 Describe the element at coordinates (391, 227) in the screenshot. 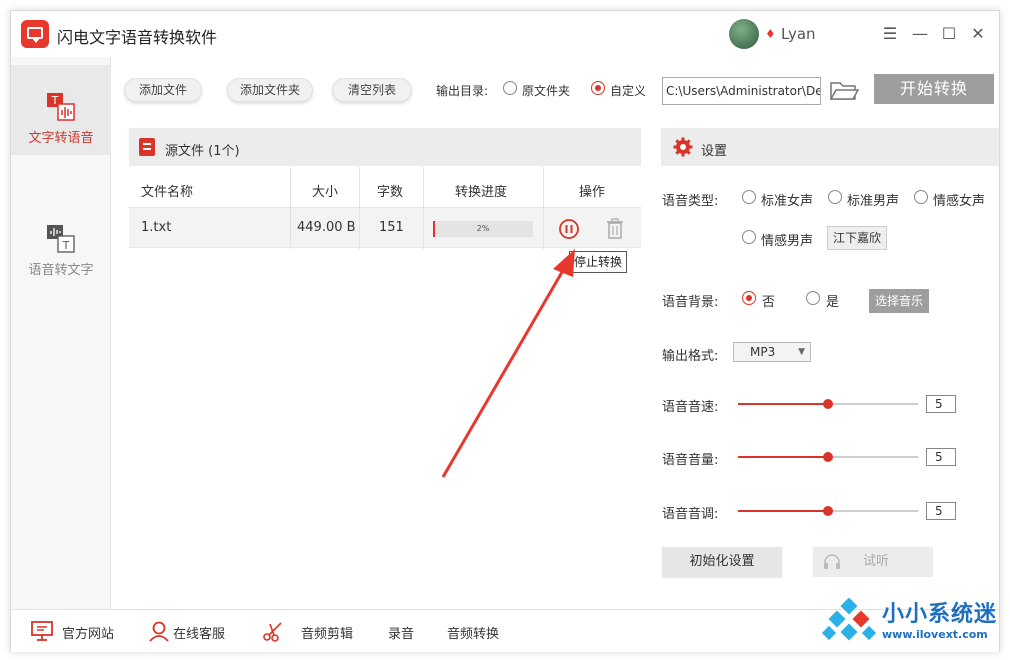

I see `cell-char-count: 151` at that location.